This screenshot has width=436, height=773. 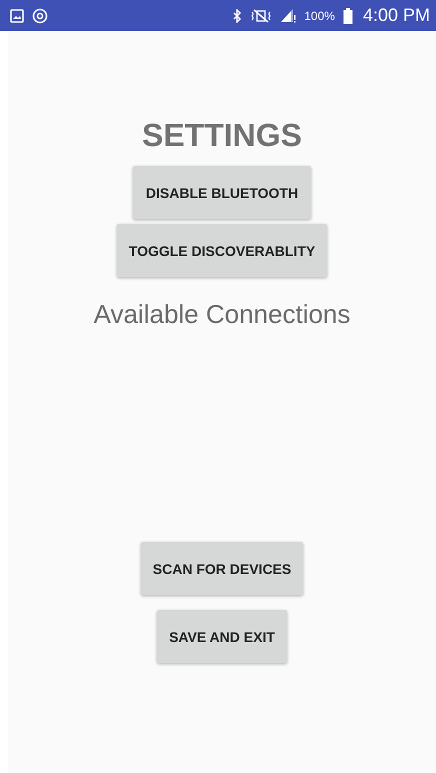 What do you see at coordinates (261, 15) in the screenshot?
I see `vibrate-off-icon` at bounding box center [261, 15].